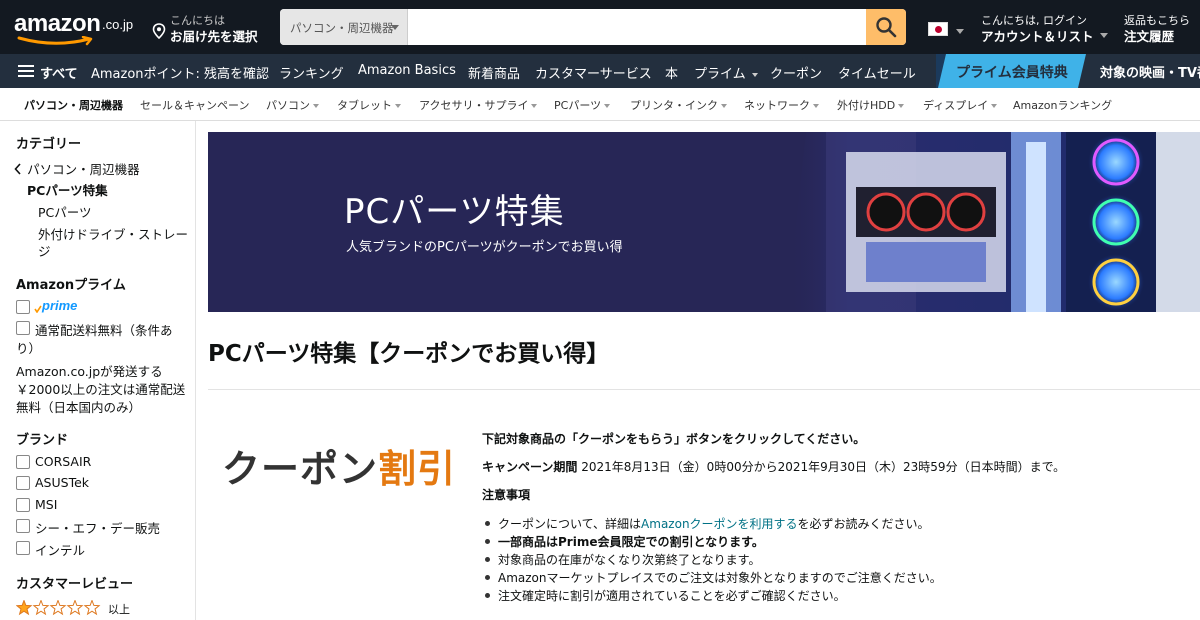 The height and width of the screenshot is (620, 1200). What do you see at coordinates (23, 307) in the screenshot?
I see `prime-checkbox` at bounding box center [23, 307].